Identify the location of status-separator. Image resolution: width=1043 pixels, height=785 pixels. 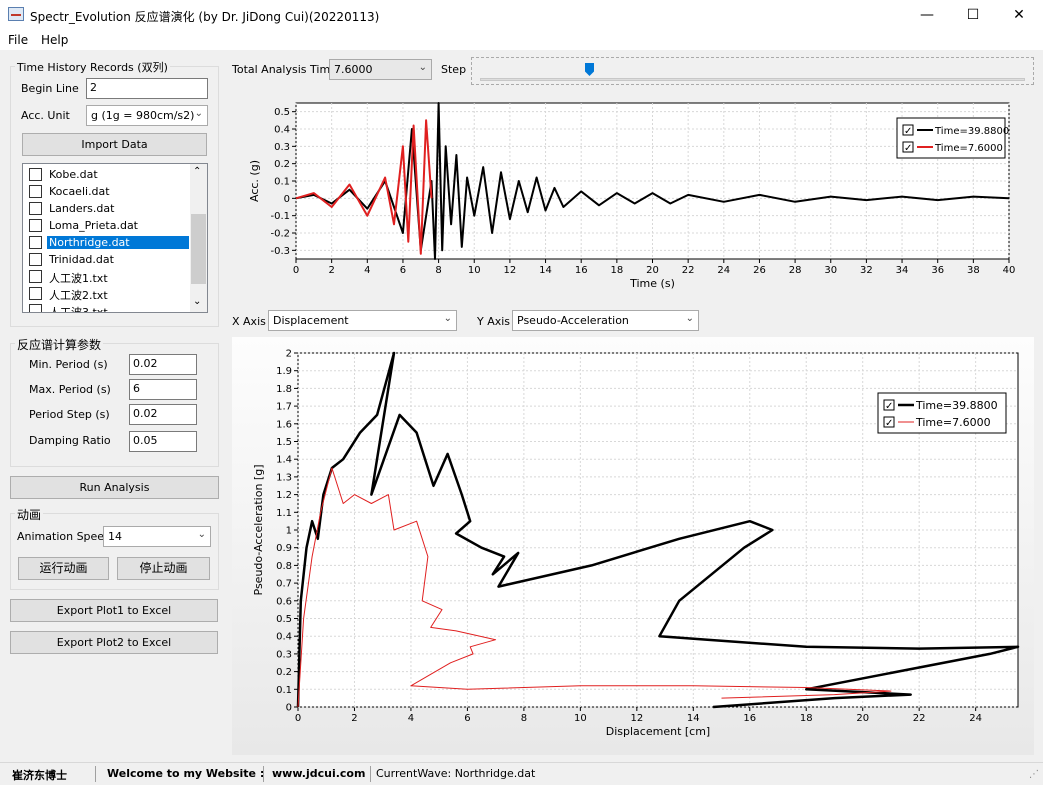
(95, 774).